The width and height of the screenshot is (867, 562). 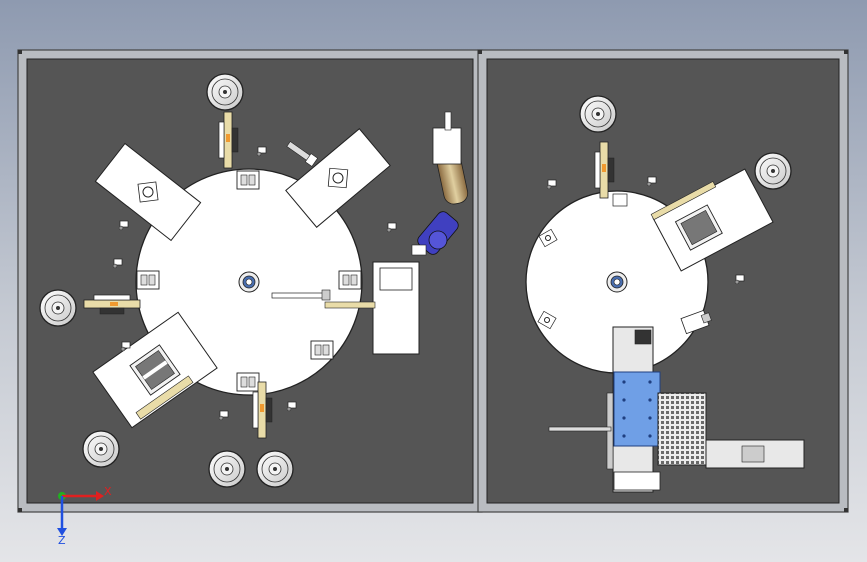 I want to click on vibratory-bowl-left, so click(x=58, y=308).